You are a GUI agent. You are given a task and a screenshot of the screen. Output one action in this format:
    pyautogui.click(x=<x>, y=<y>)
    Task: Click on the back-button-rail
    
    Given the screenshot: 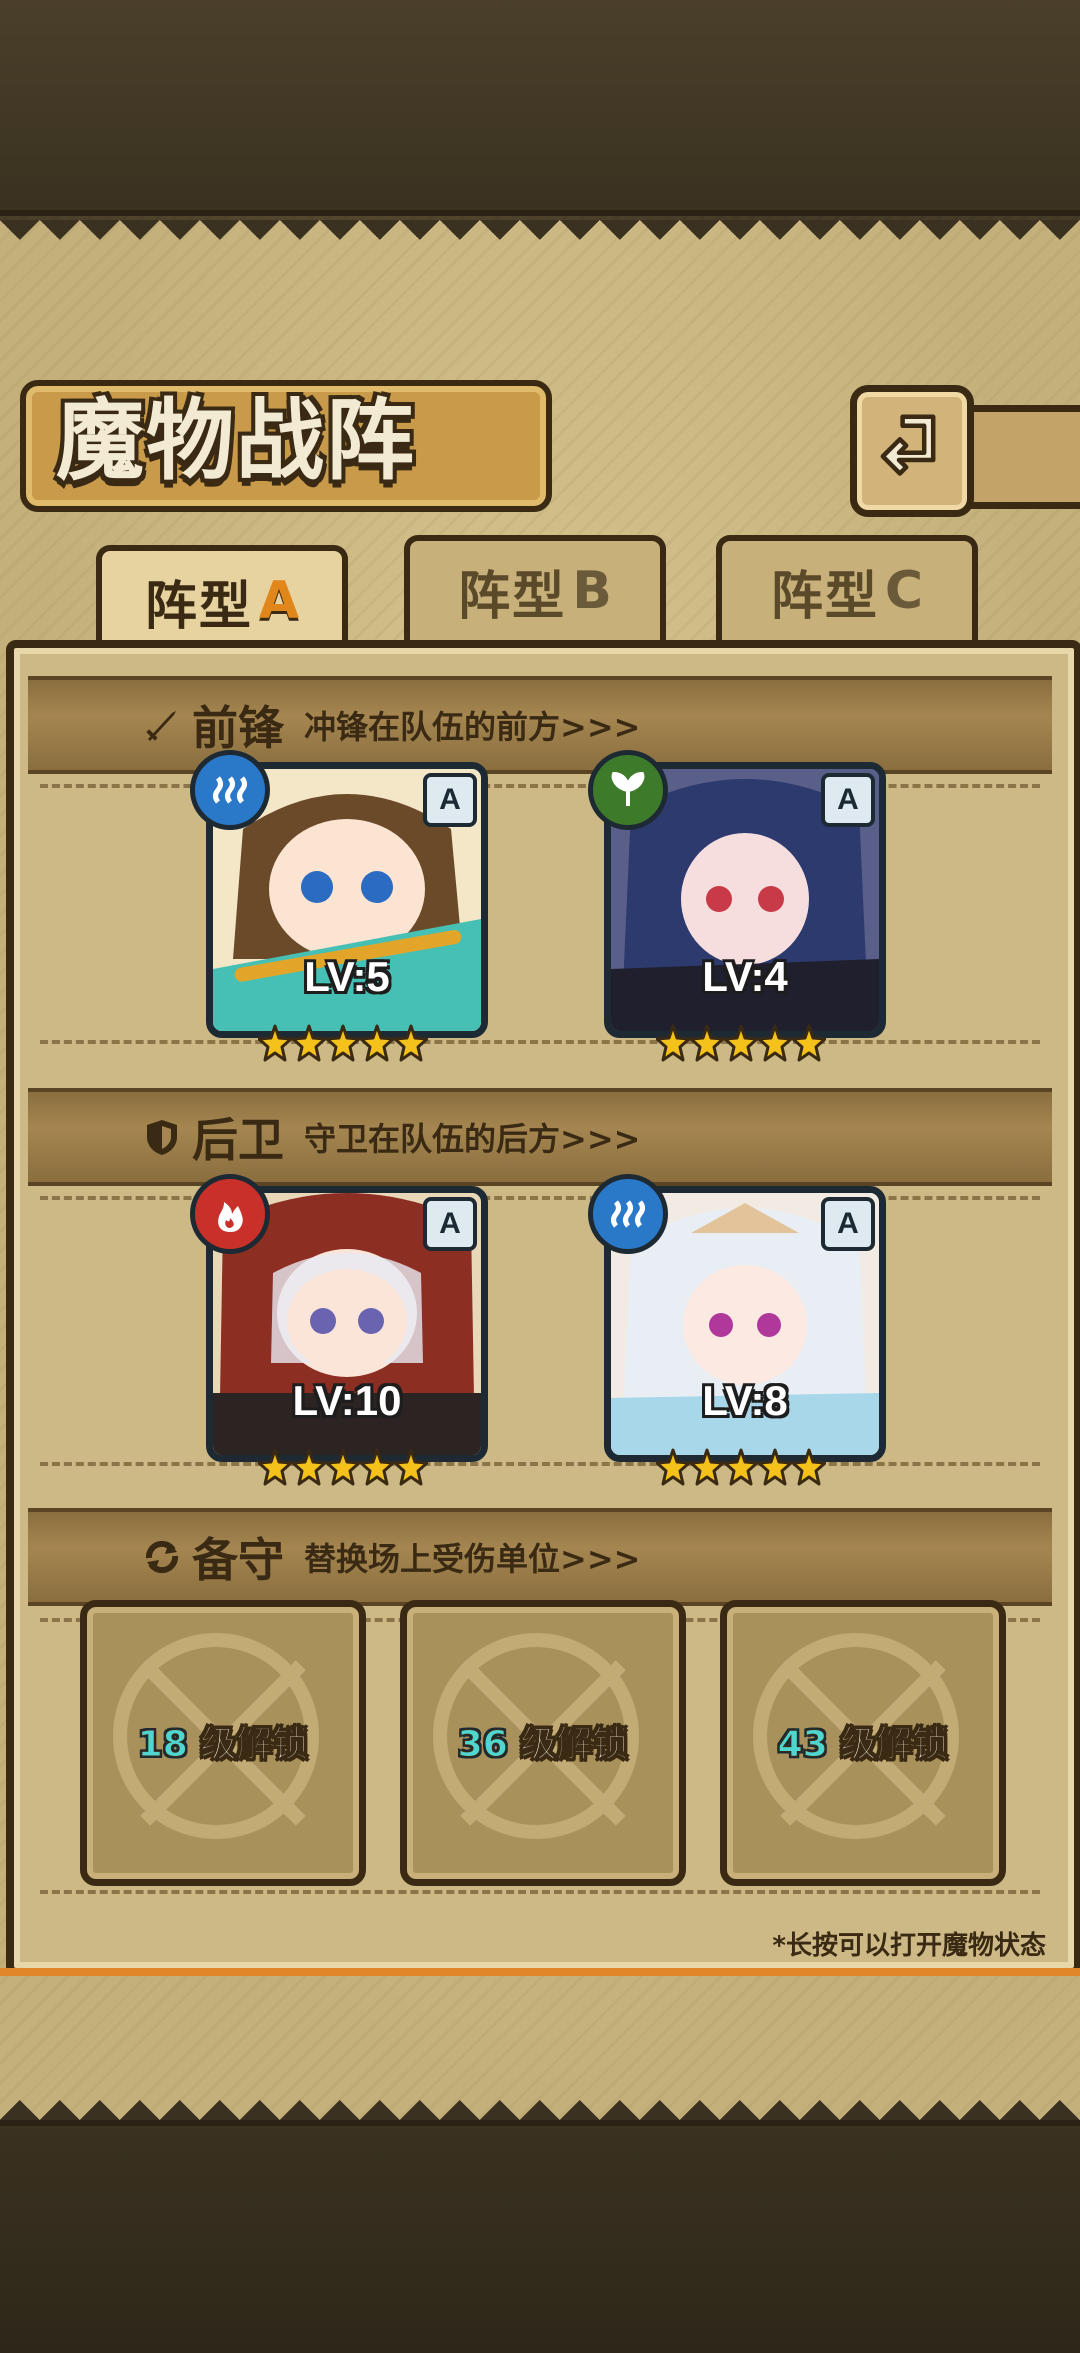 What is the action you would take?
    pyautogui.click(x=1020, y=457)
    